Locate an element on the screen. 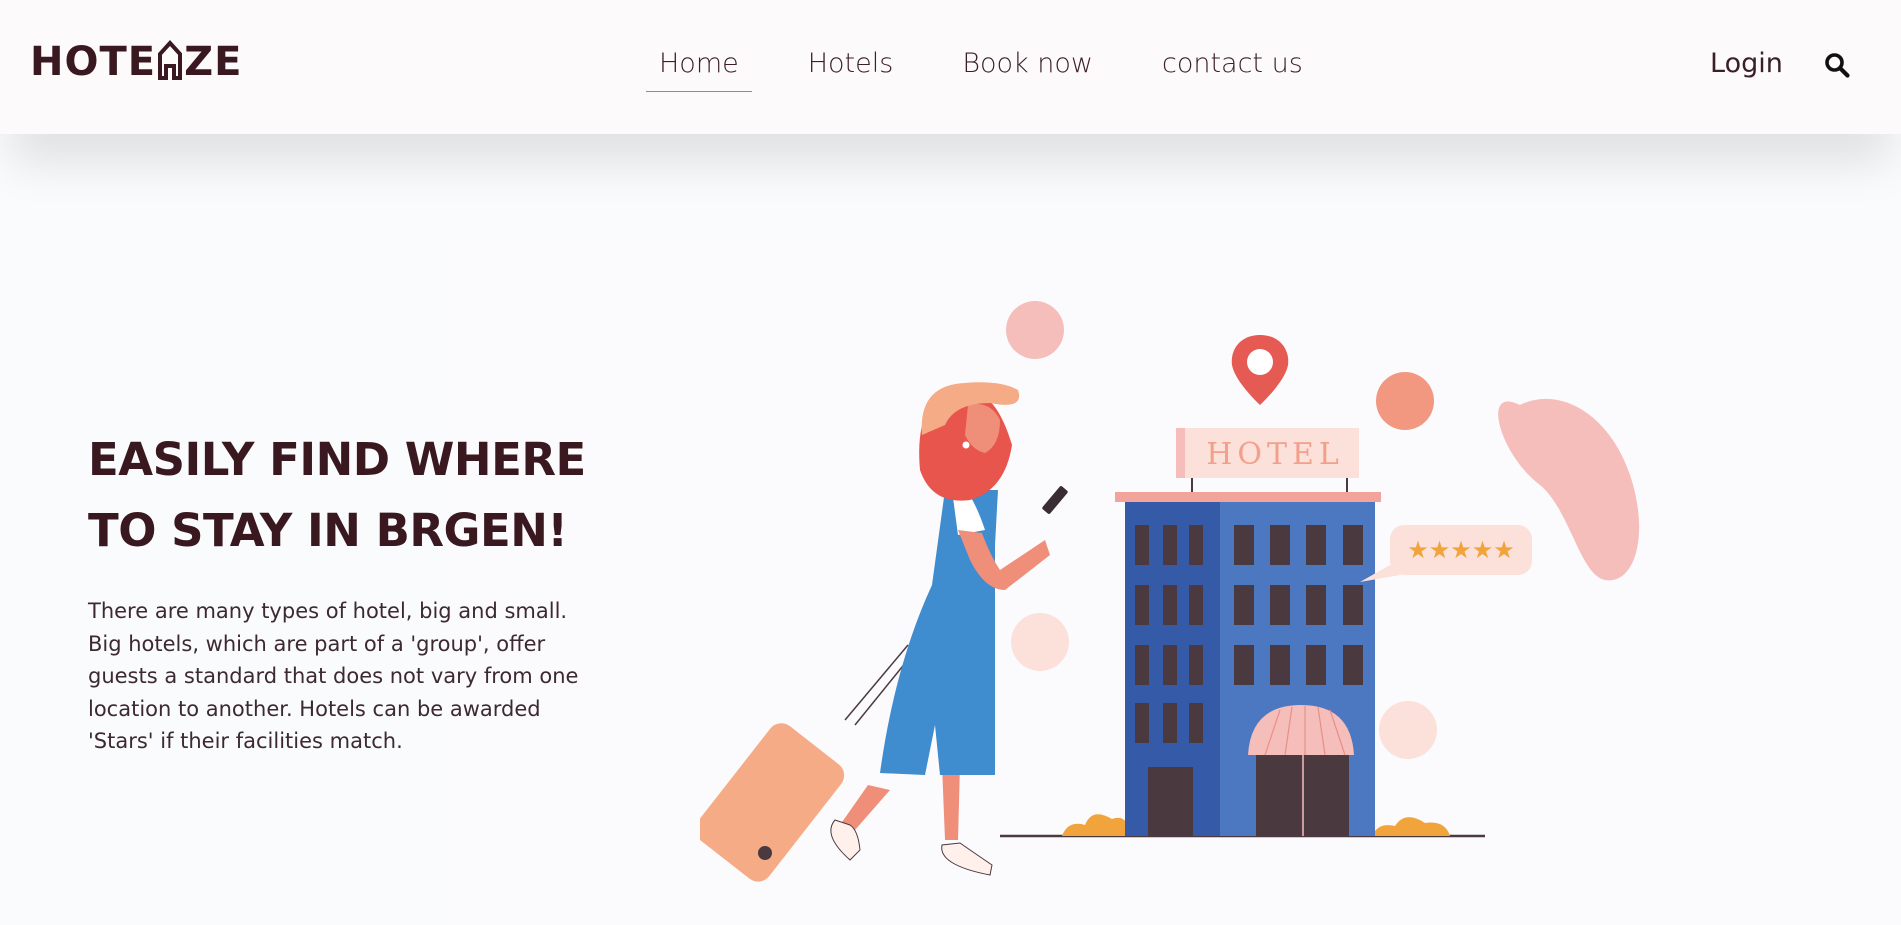 The height and width of the screenshot is (925, 1901). main-nav: Home Hotels Book now contact us is located at coordinates (1002, 70).